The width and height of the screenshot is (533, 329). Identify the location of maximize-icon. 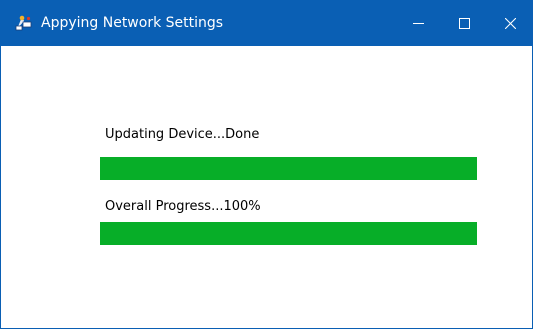
(464, 23).